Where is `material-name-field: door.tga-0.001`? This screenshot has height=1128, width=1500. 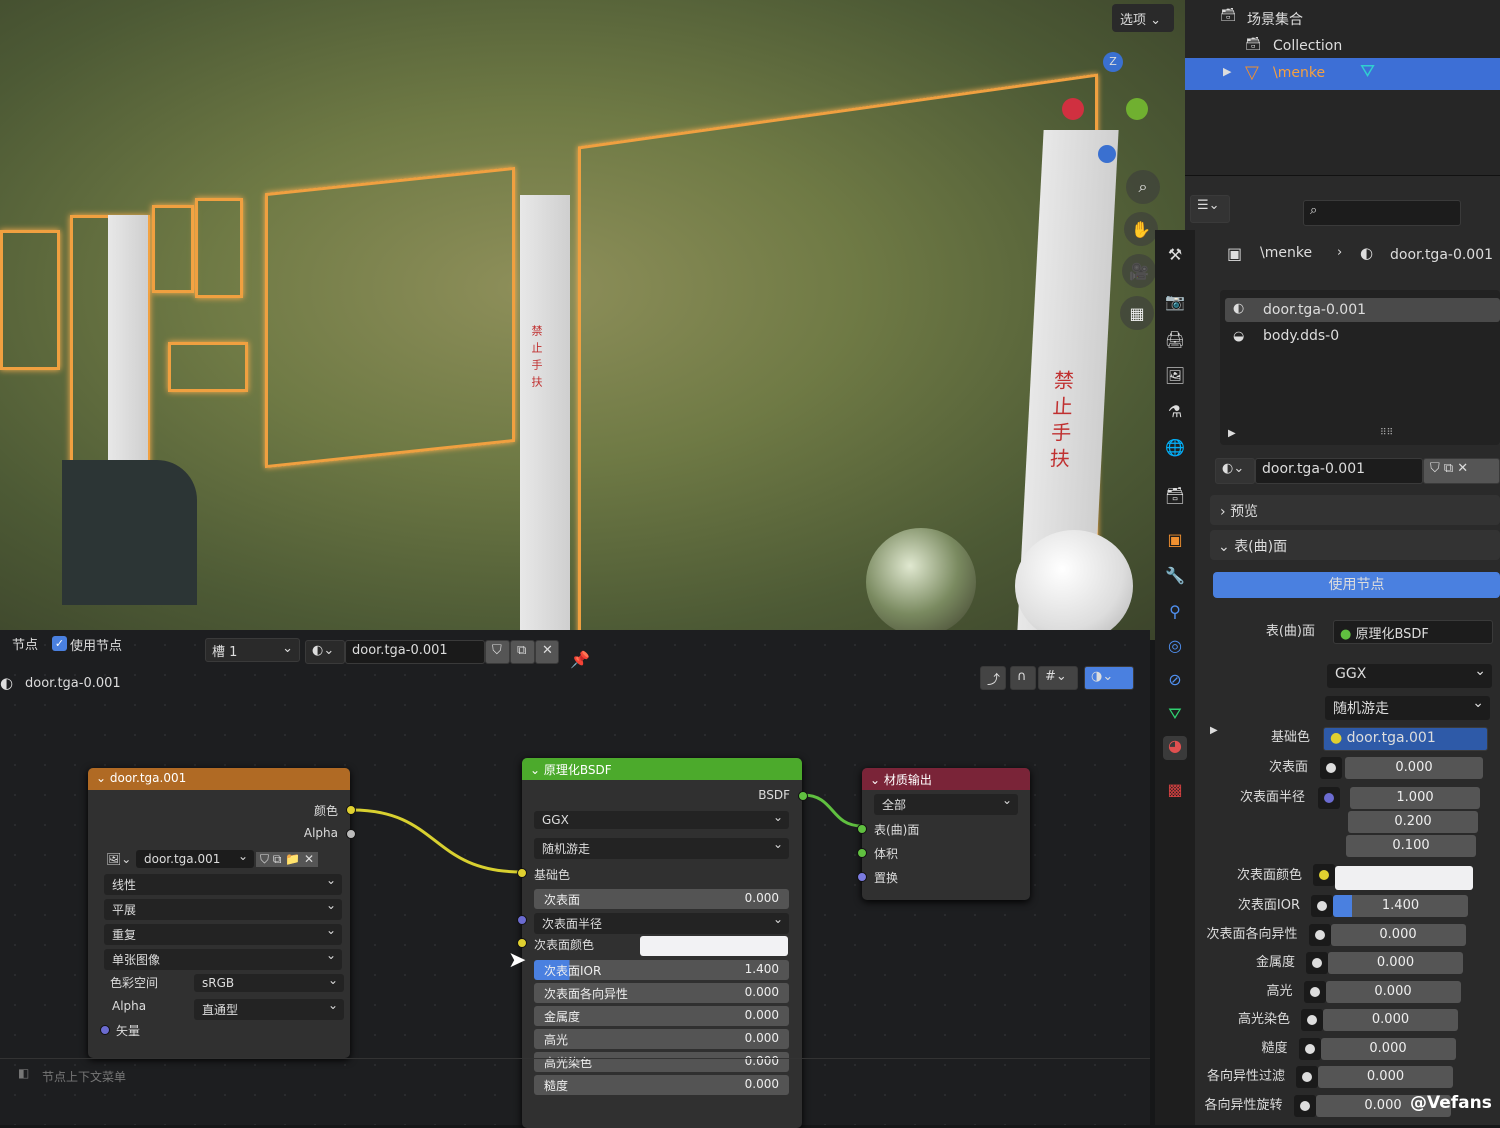
material-name-field: door.tga-0.001 is located at coordinates (1339, 471).